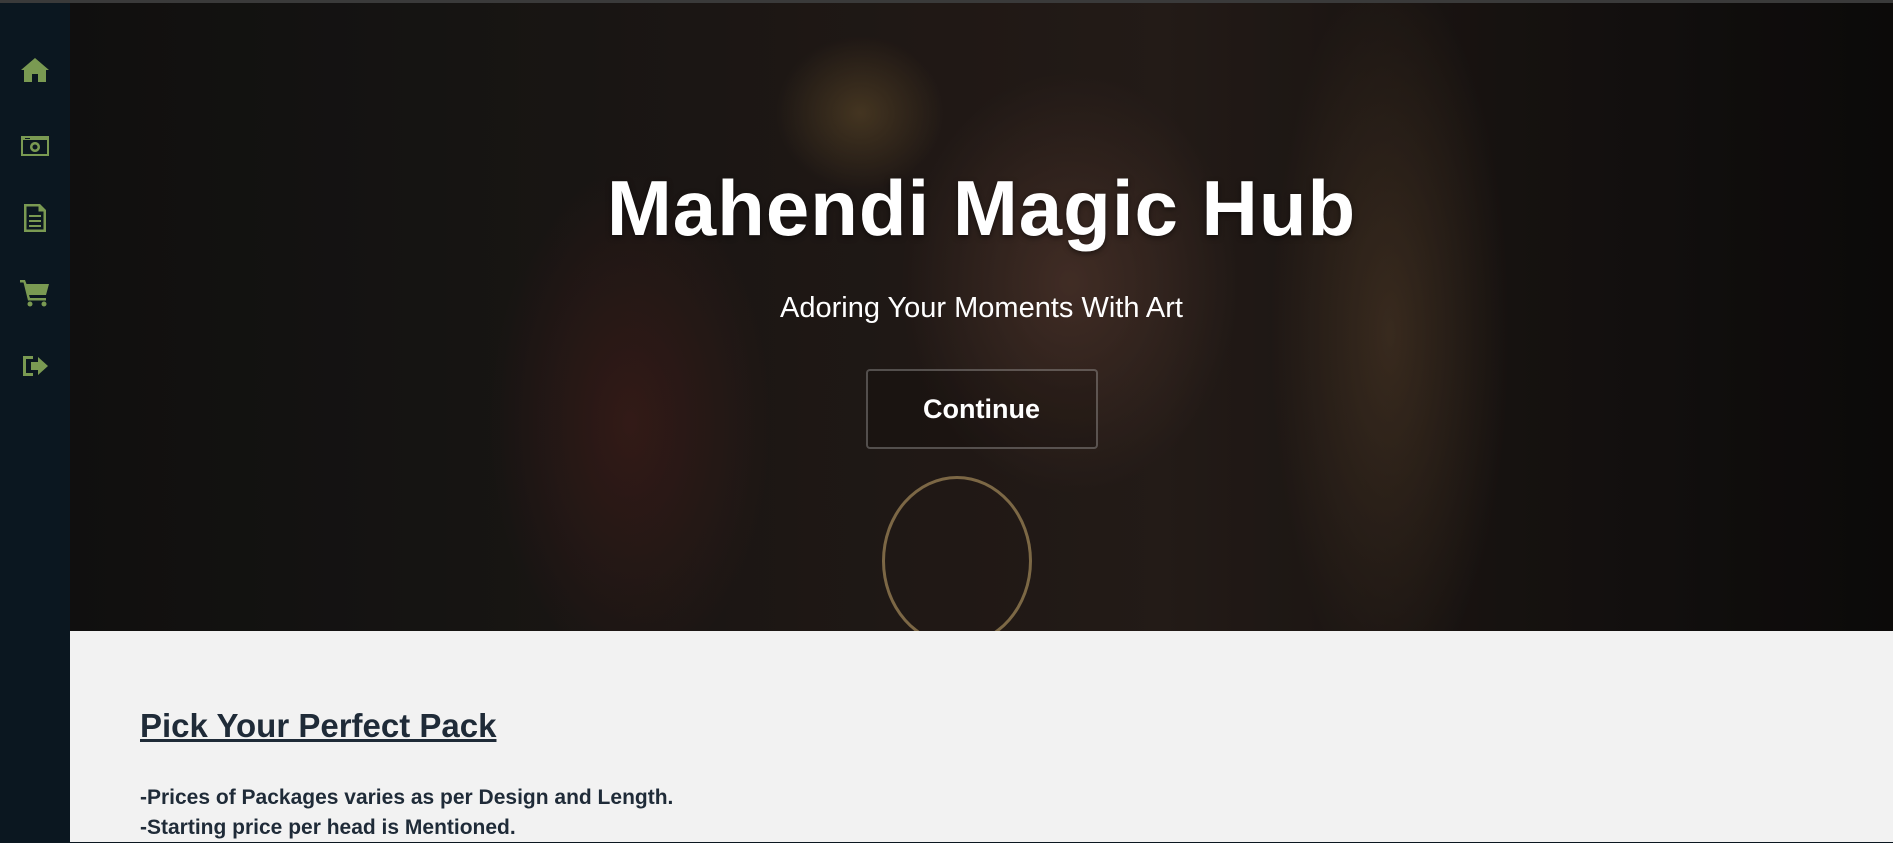 This screenshot has height=843, width=1893. Describe the element at coordinates (328, 827) in the screenshot. I see `info-line-starting-price: -Starting price per head is Mentioned.` at that location.